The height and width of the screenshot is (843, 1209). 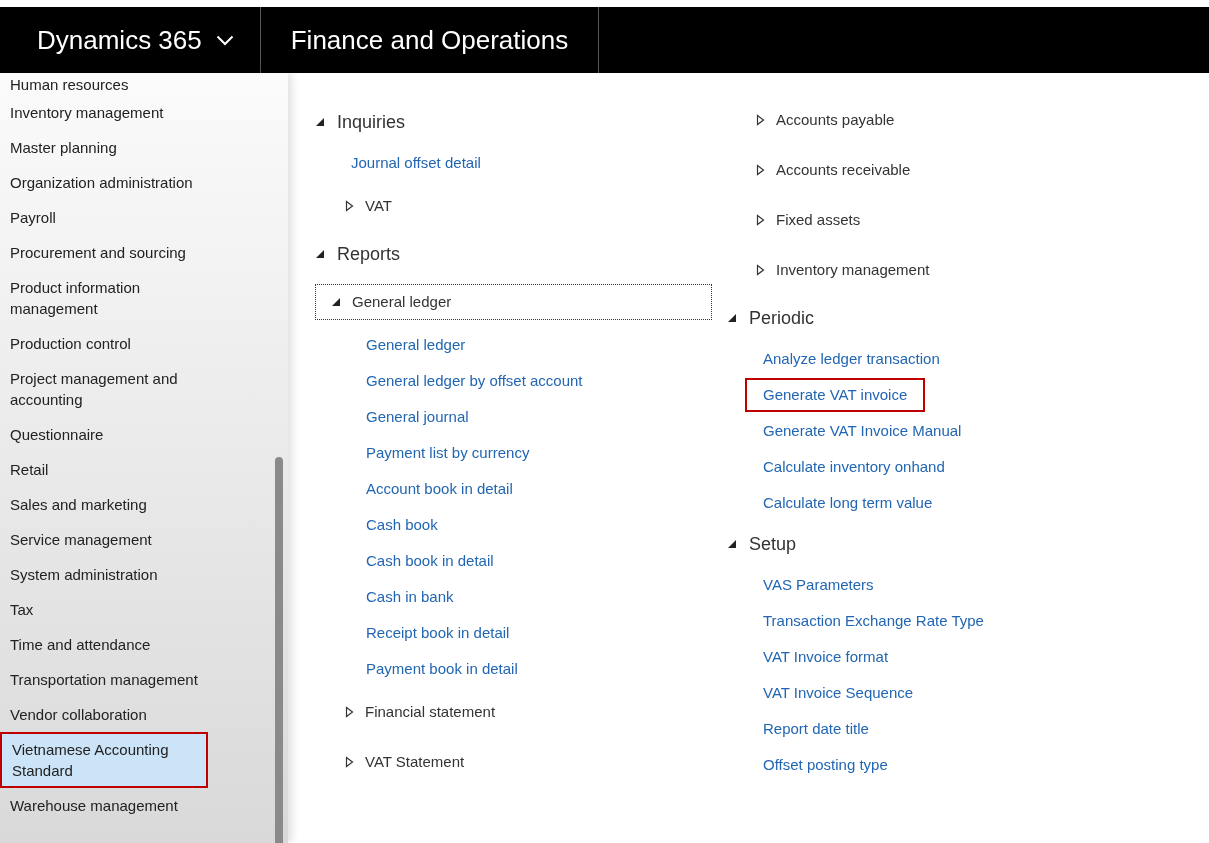 I want to click on nav-item: Project management and accounting, so click(x=128, y=389).